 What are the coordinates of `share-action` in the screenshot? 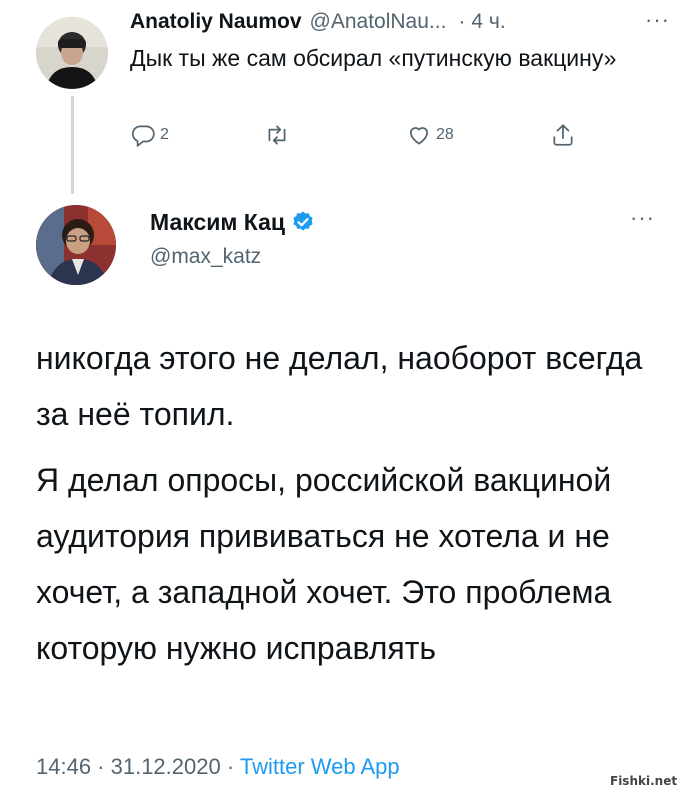 It's located at (563, 135).